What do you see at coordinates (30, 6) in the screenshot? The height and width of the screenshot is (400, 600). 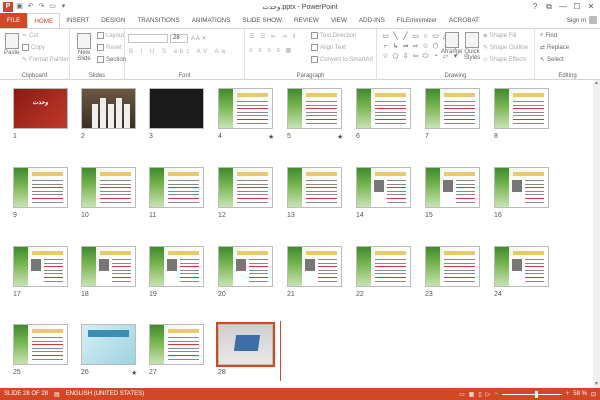 I see `undo-icon: ↶` at bounding box center [30, 6].